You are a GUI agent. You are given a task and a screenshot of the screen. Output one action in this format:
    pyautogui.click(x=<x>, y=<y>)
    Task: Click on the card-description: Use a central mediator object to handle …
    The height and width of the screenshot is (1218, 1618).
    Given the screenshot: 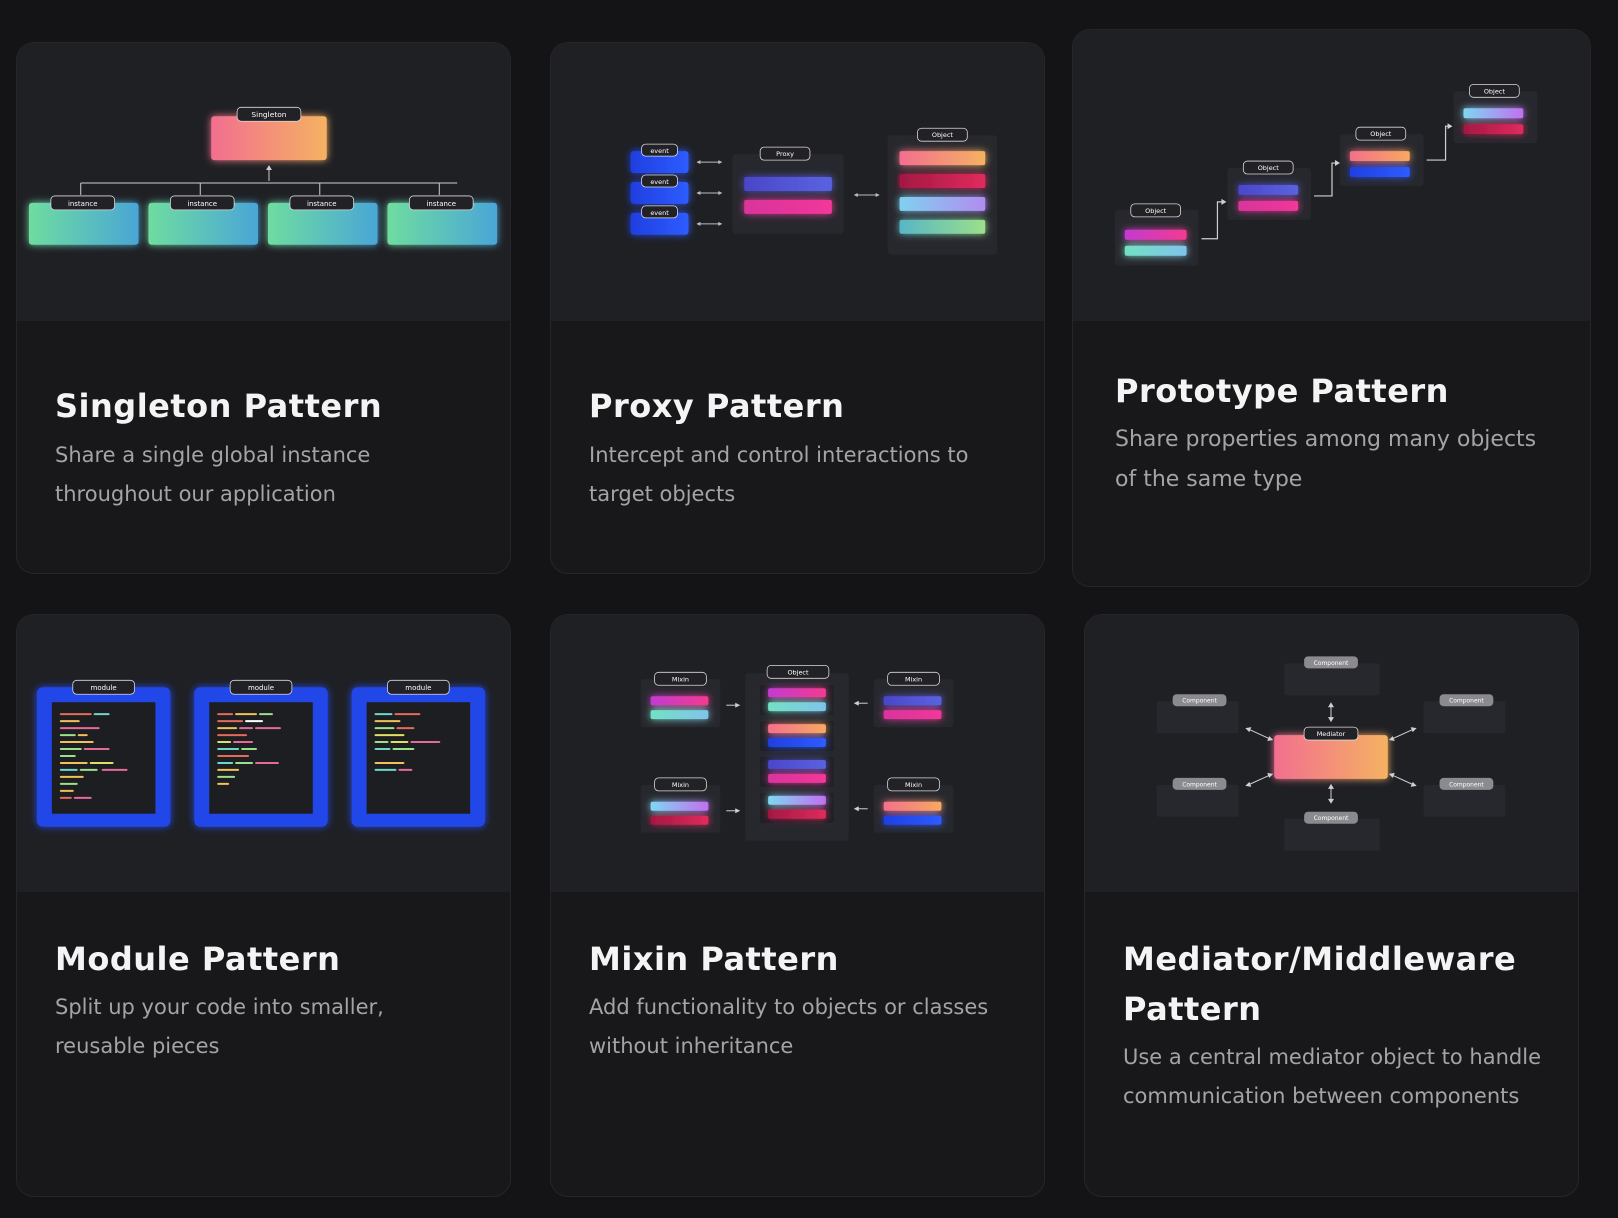 What is the action you would take?
    pyautogui.click(x=1332, y=1076)
    